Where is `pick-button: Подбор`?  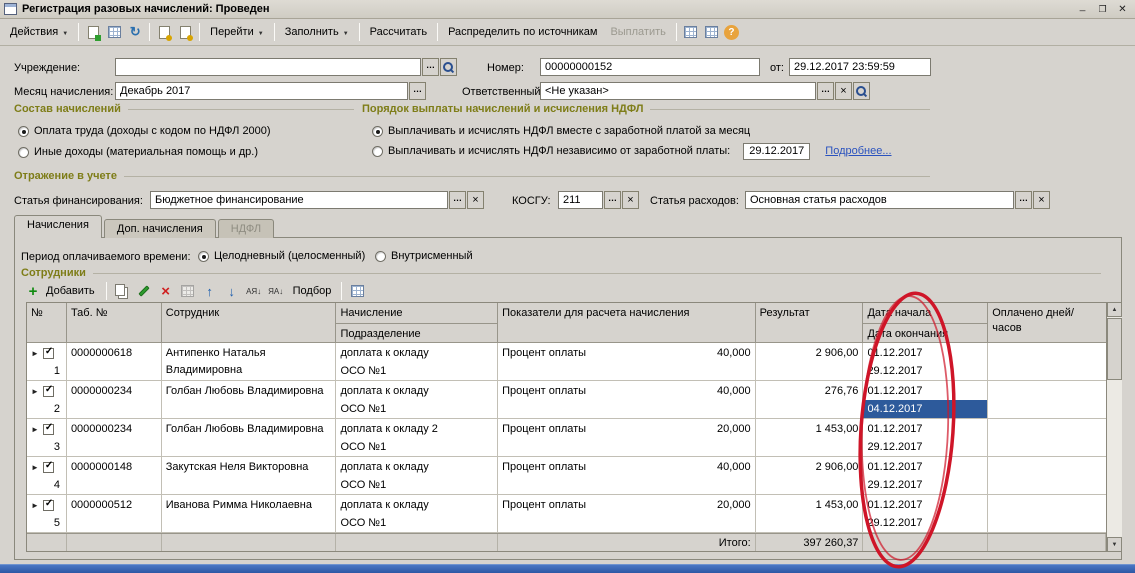 pick-button: Подбор is located at coordinates (312, 291).